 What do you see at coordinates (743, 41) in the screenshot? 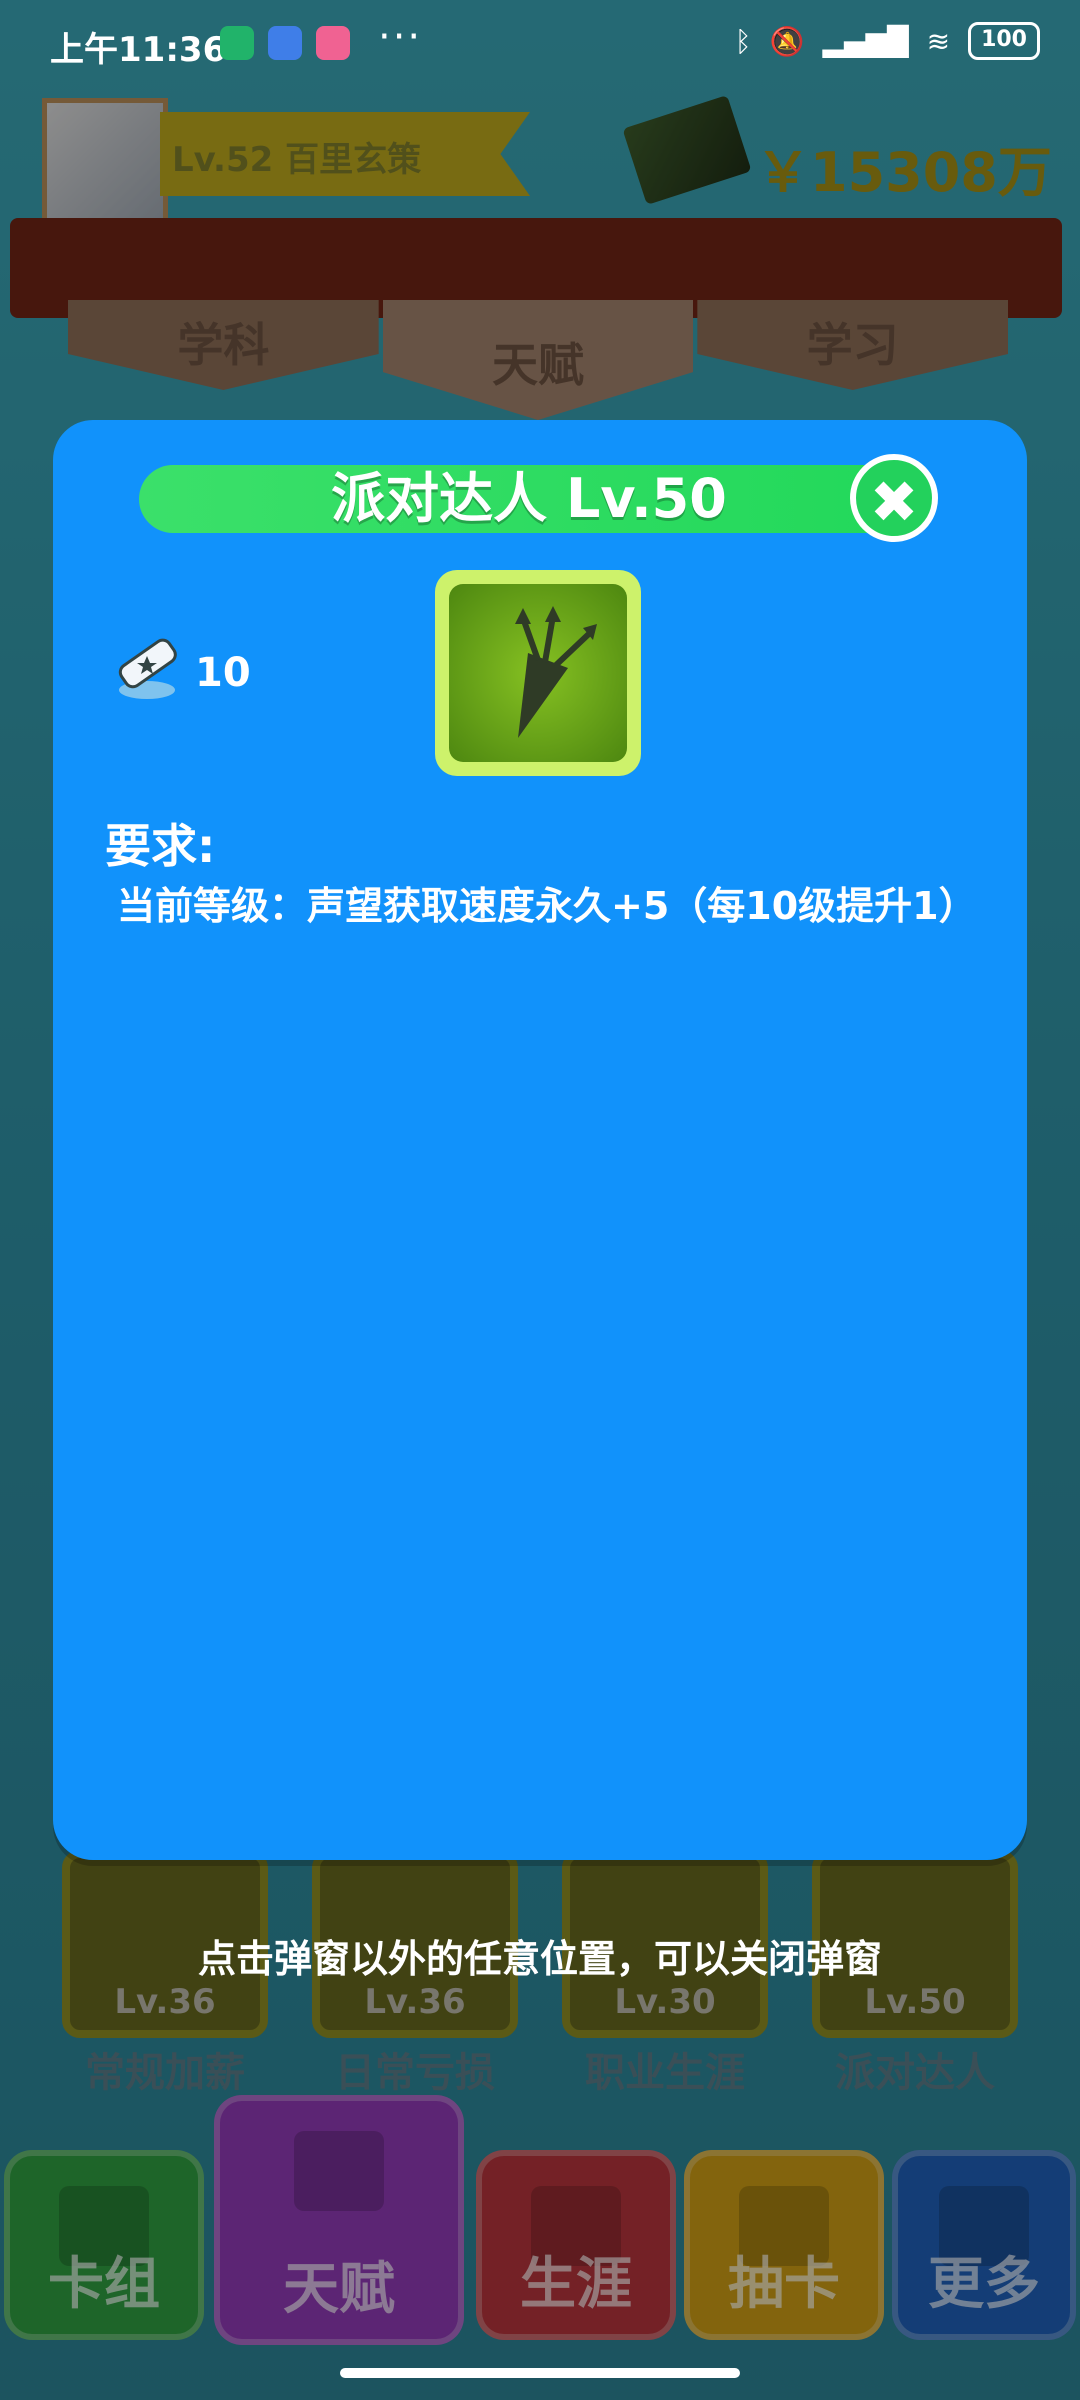
I see `bluetooth-icon: ᛒ` at bounding box center [743, 41].